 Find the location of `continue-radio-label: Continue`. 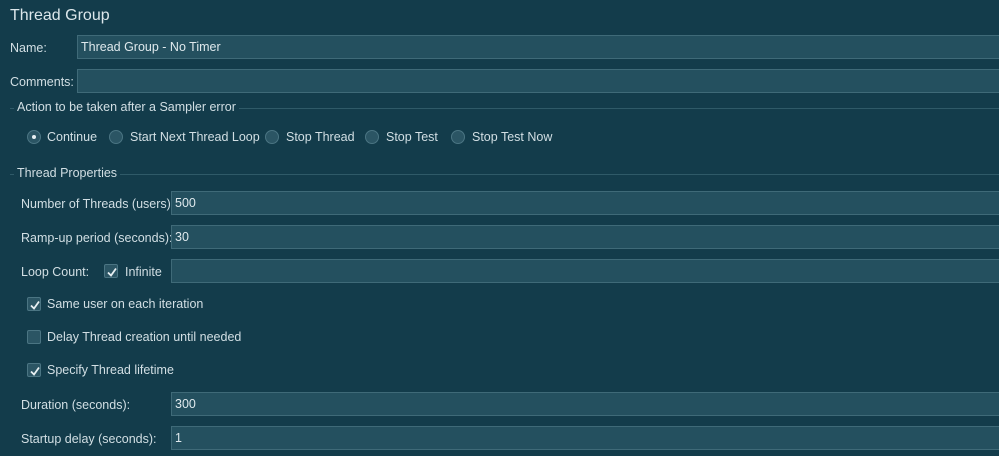

continue-radio-label: Continue is located at coordinates (72, 137).